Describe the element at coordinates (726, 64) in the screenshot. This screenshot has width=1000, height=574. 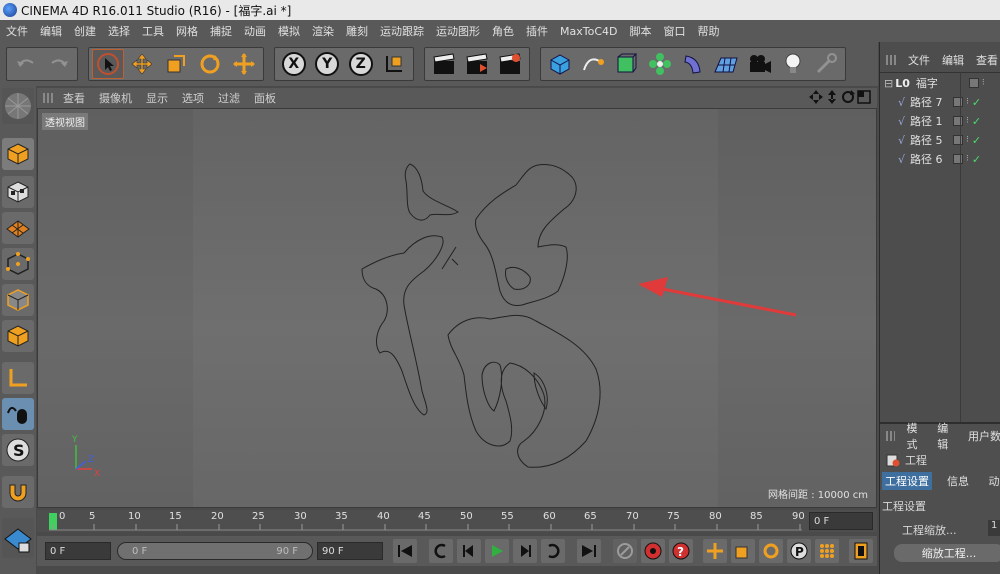
I see `floor-object-button` at that location.